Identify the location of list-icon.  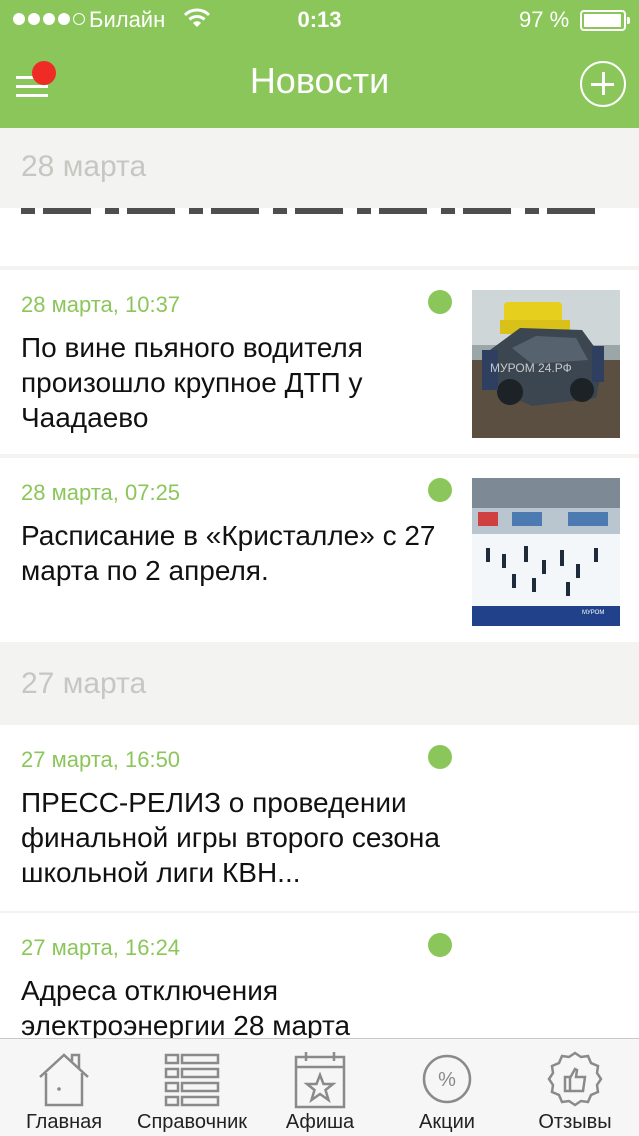
(192, 1080).